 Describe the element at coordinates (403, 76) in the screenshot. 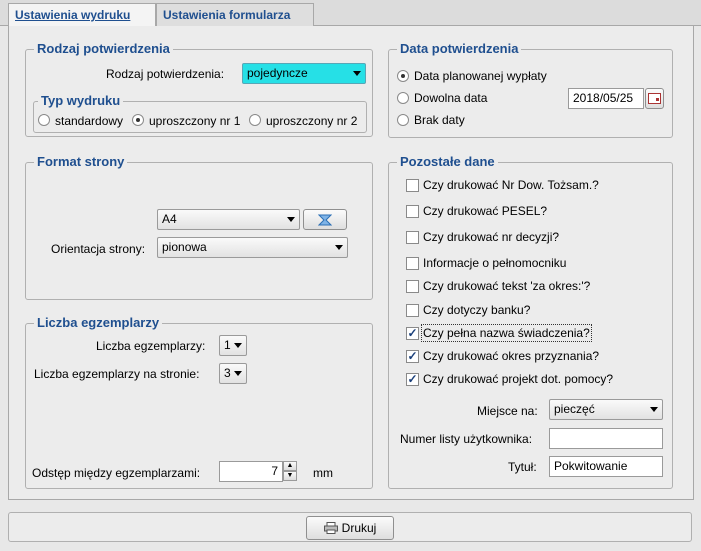

I see `radio-data-planowanej` at that location.